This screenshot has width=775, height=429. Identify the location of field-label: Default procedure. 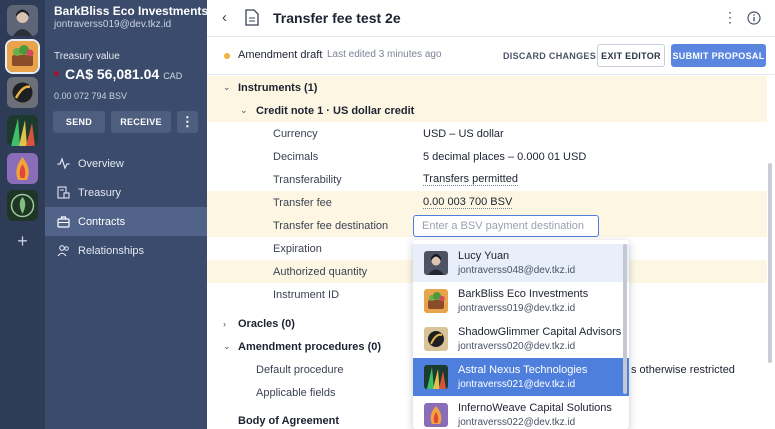
(300, 369).